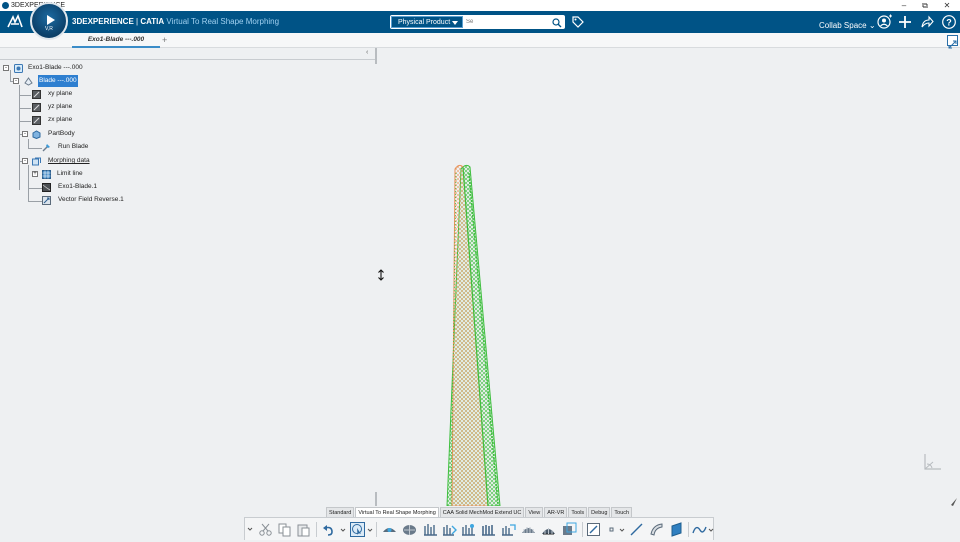 This screenshot has height=542, width=960. What do you see at coordinates (250, 529) in the screenshot?
I see `action-bar-menu-icon` at bounding box center [250, 529].